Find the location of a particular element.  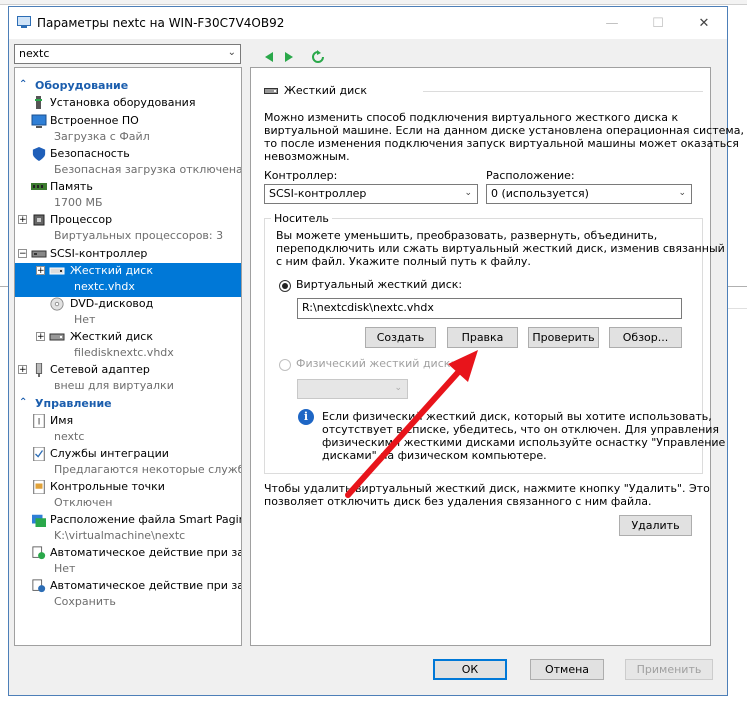

annotation-arrow is located at coordinates (411, 424).